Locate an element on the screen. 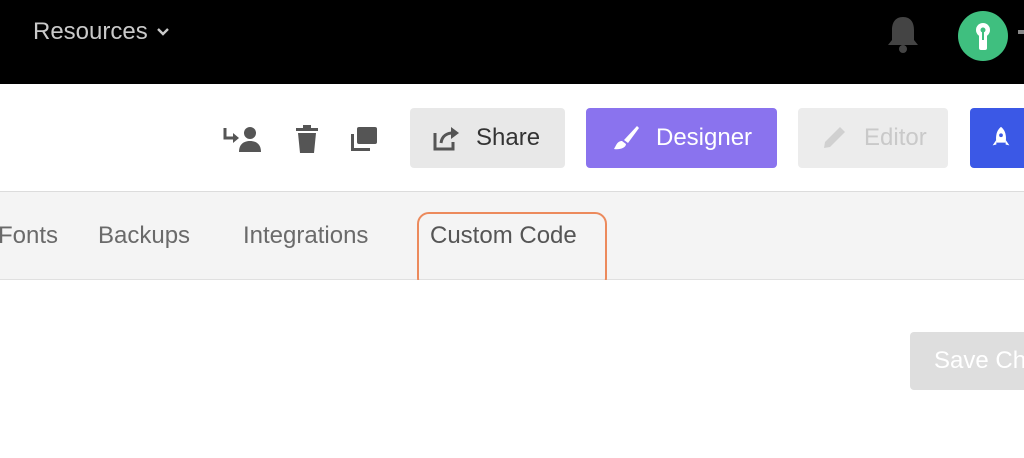 The height and width of the screenshot is (458, 1024). editor-label: Editor is located at coordinates (895, 137).